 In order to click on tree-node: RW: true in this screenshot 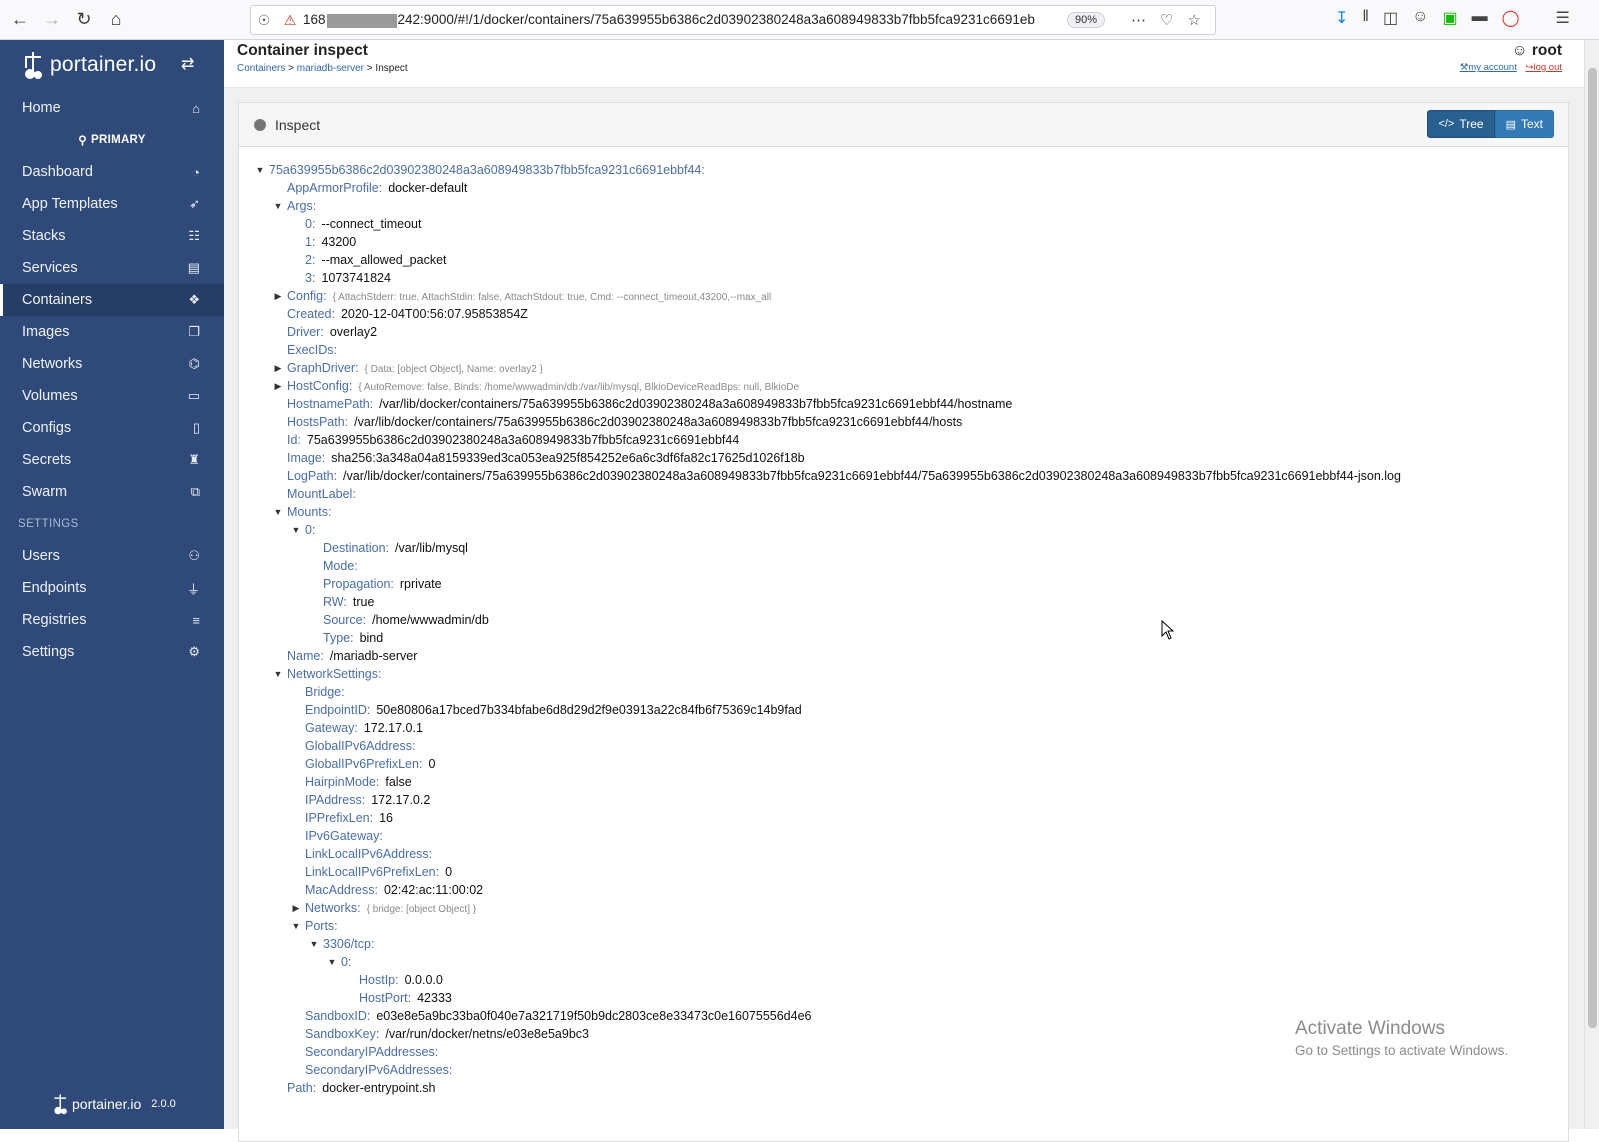, I will do `click(903, 602)`.